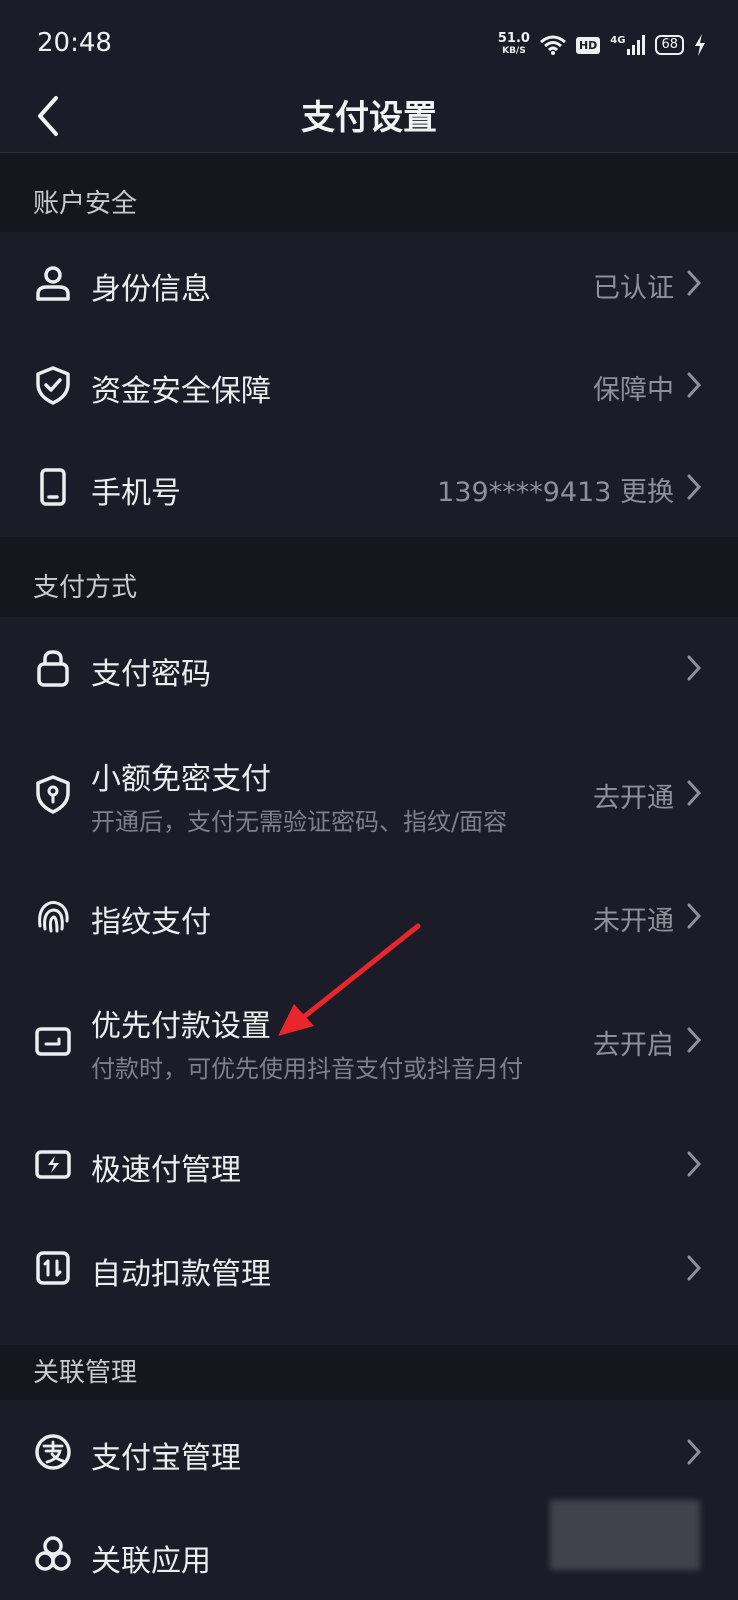 The width and height of the screenshot is (738, 1600). What do you see at coordinates (555, 492) in the screenshot?
I see `row-value: 139****9413 更换` at bounding box center [555, 492].